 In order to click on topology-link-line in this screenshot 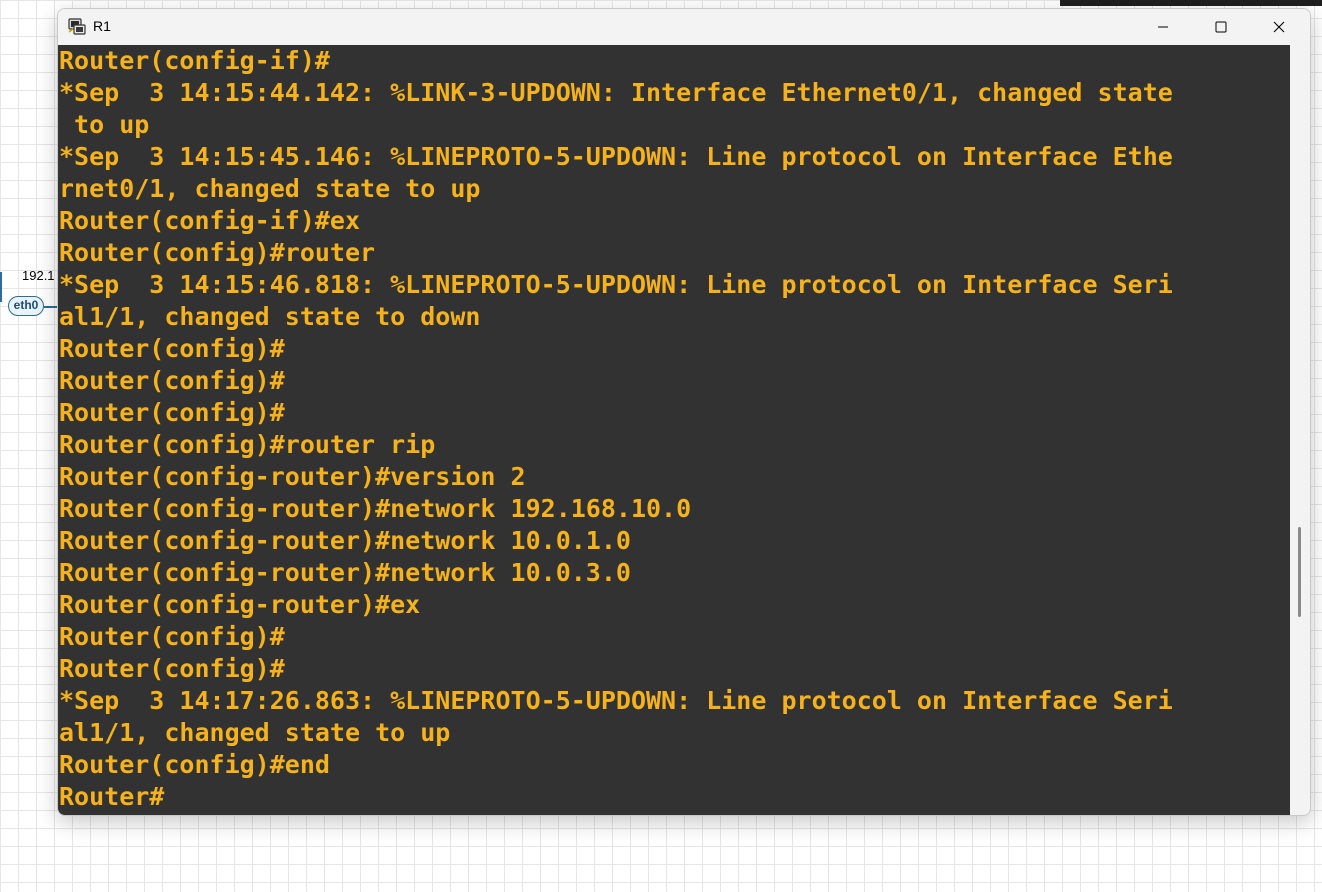, I will do `click(1, 287)`.